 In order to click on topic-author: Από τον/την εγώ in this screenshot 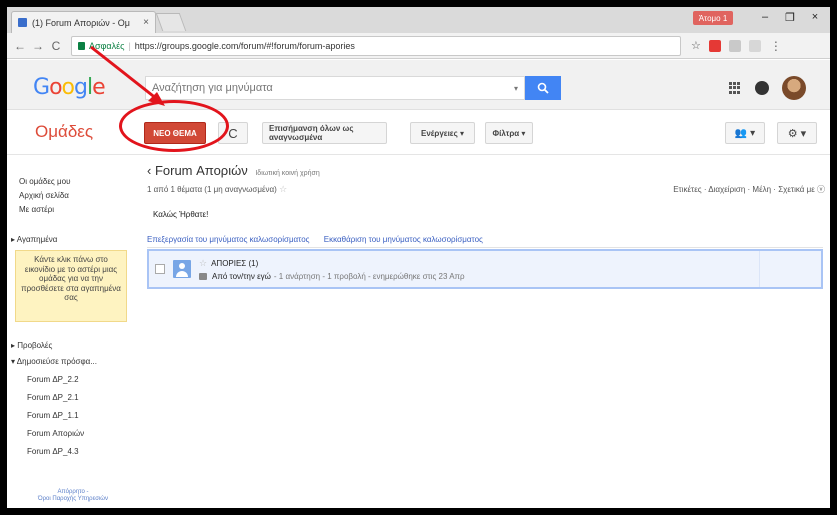, I will do `click(241, 276)`.